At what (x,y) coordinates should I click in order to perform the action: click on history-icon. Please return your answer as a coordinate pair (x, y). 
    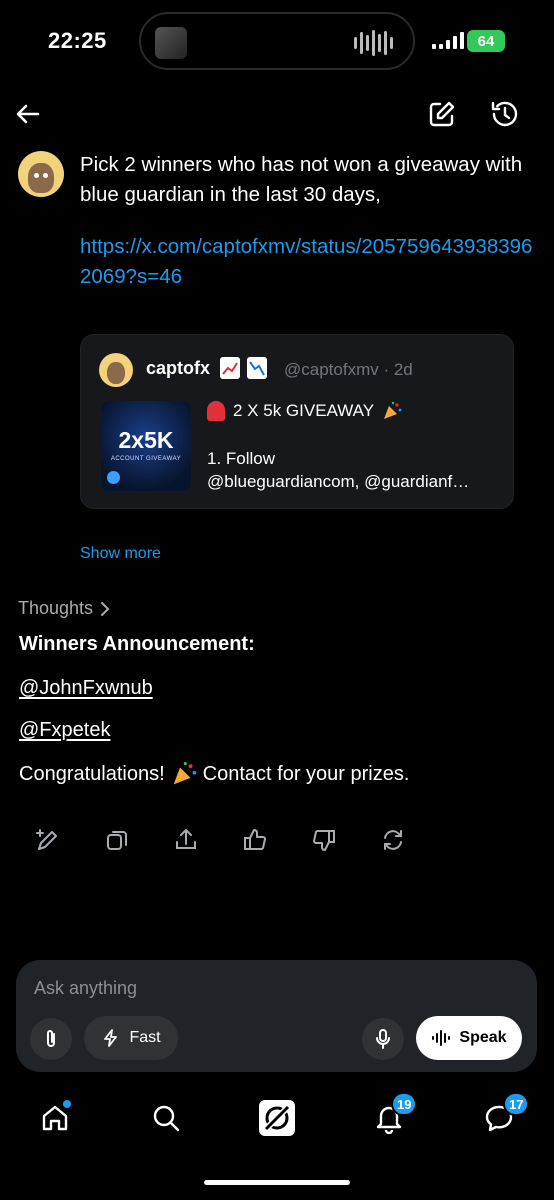
    Looking at the image, I should click on (504, 114).